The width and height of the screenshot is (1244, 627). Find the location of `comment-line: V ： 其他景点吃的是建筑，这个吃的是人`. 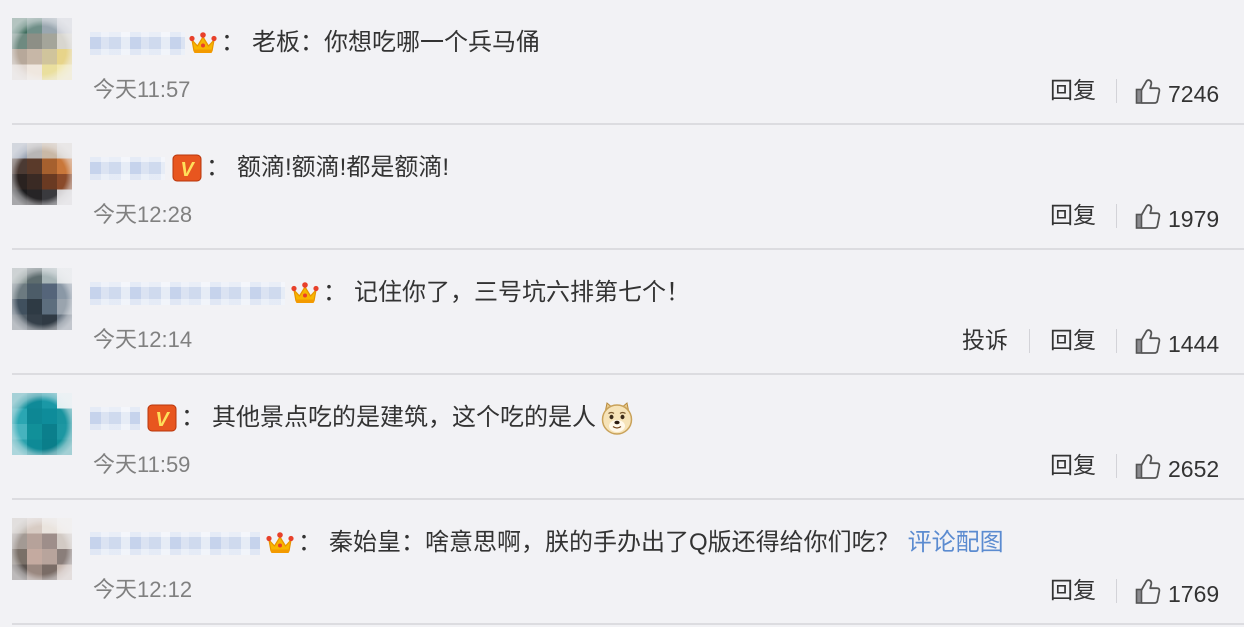

comment-line: V ： 其他景点吃的是建筑，这个吃的是人 is located at coordinates (362, 418).